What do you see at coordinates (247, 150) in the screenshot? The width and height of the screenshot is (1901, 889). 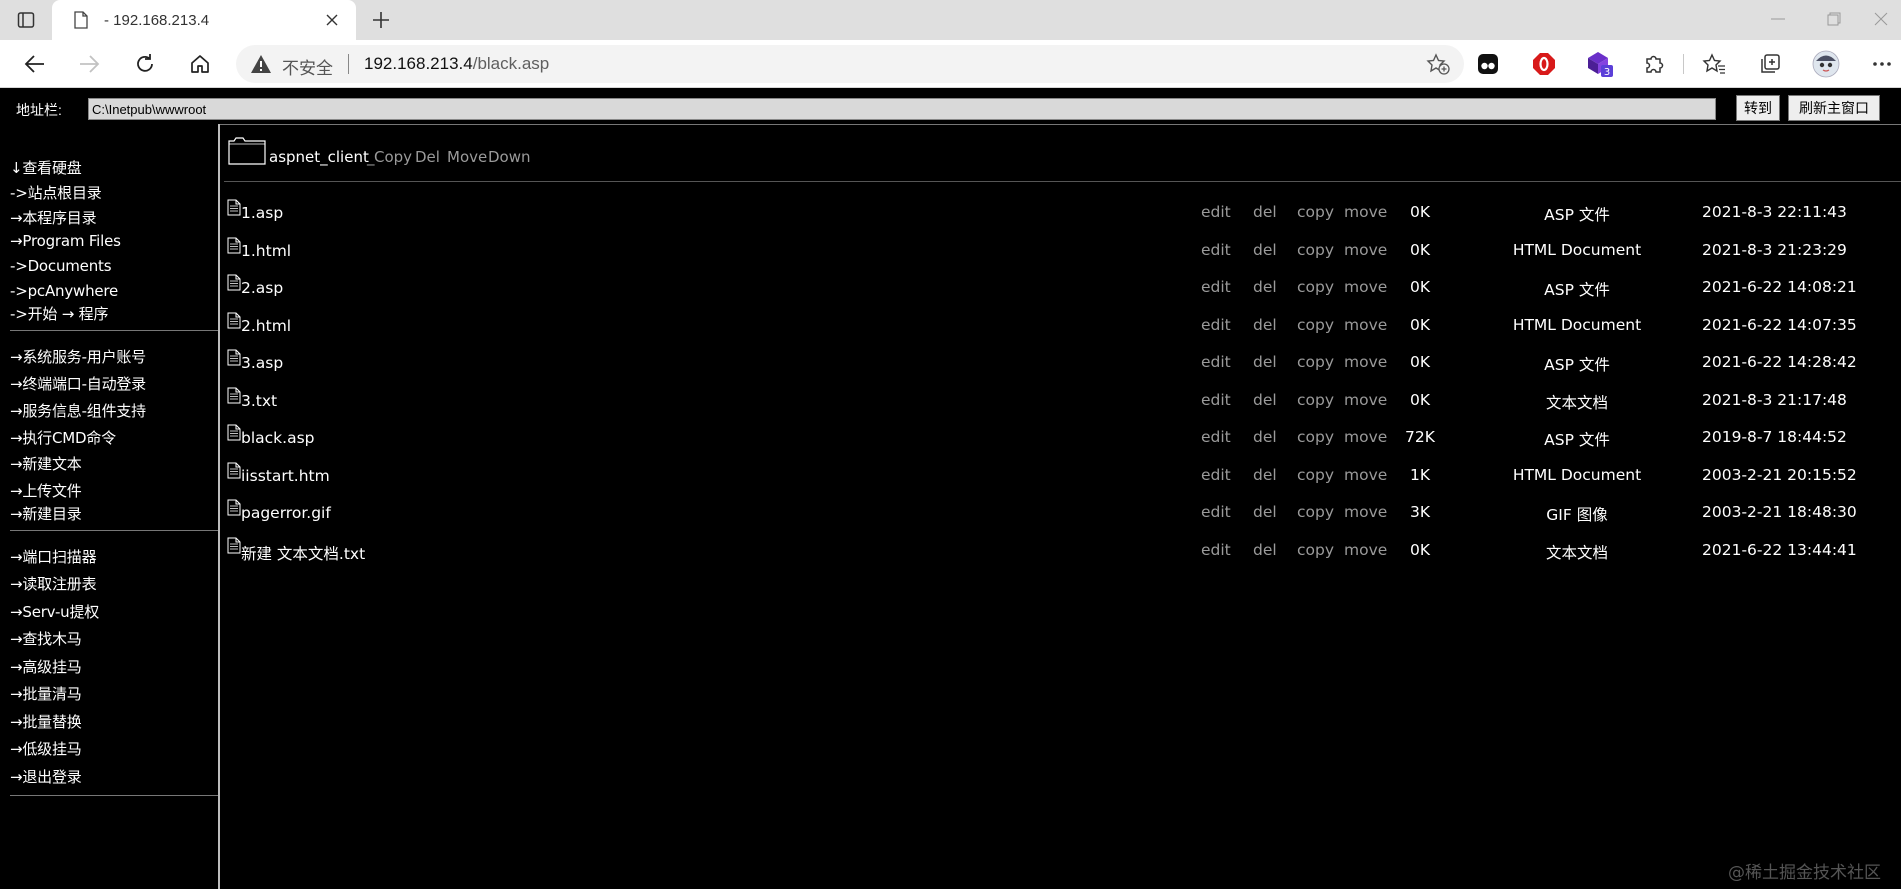 I see `folder-icon` at bounding box center [247, 150].